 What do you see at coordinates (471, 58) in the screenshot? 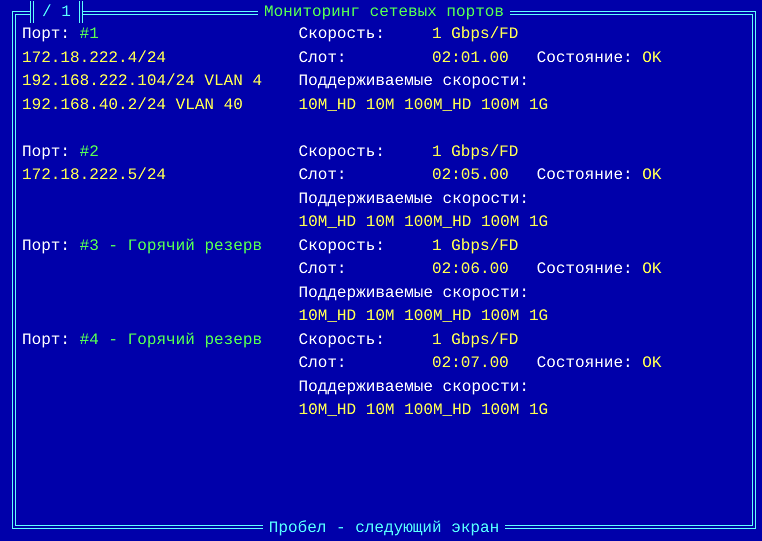
I see `slot-value: 02:01.00` at bounding box center [471, 58].